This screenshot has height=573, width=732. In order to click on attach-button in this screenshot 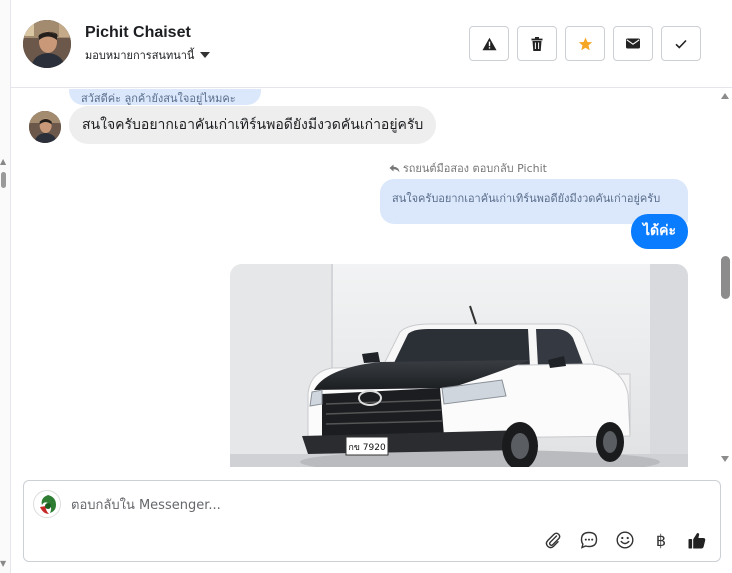, I will do `click(553, 540)`.